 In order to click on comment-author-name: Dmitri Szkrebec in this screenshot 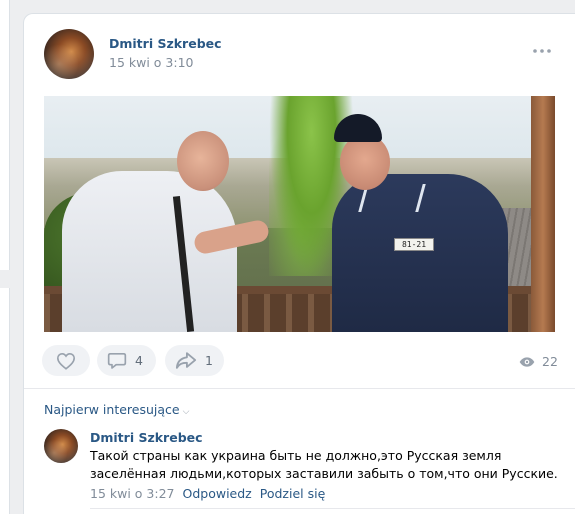, I will do `click(146, 437)`.